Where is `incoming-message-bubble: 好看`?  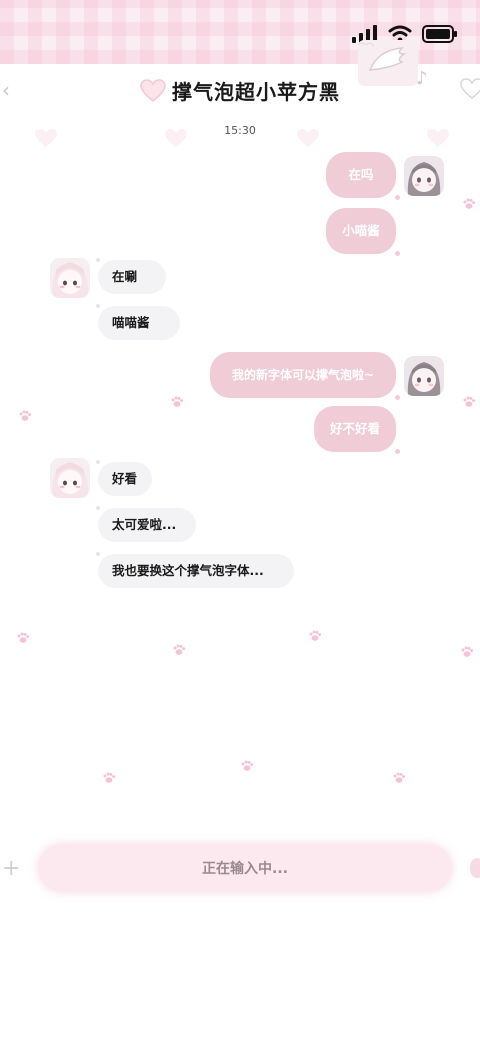 incoming-message-bubble: 好看 is located at coordinates (124, 478).